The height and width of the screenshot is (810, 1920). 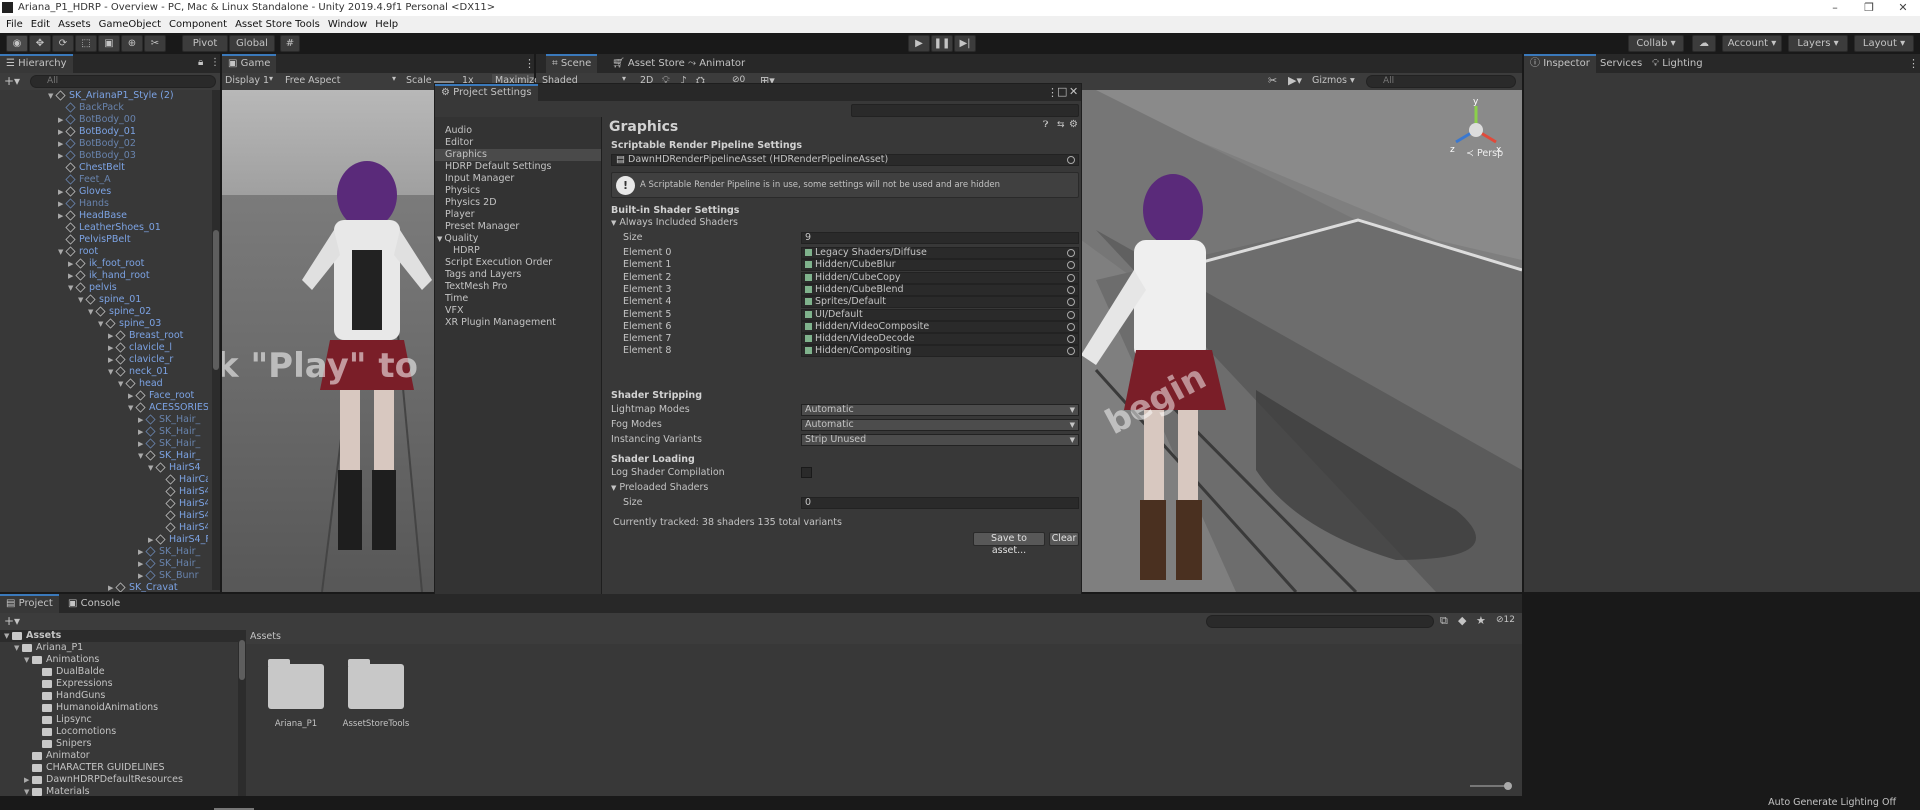 I want to click on scale-tool-icon: ⬚, so click(x=86, y=43).